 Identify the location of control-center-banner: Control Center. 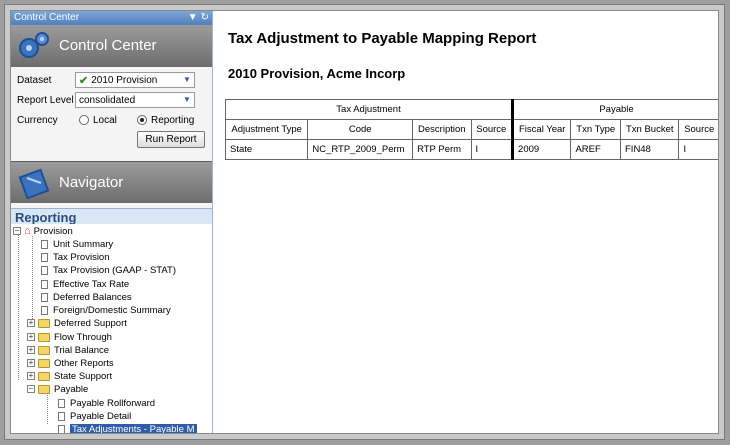
(111, 46).